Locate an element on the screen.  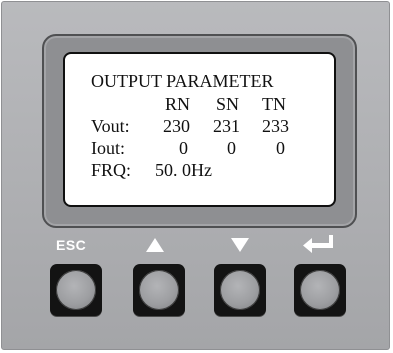
vout-rn-value: 230 is located at coordinates (176, 126).